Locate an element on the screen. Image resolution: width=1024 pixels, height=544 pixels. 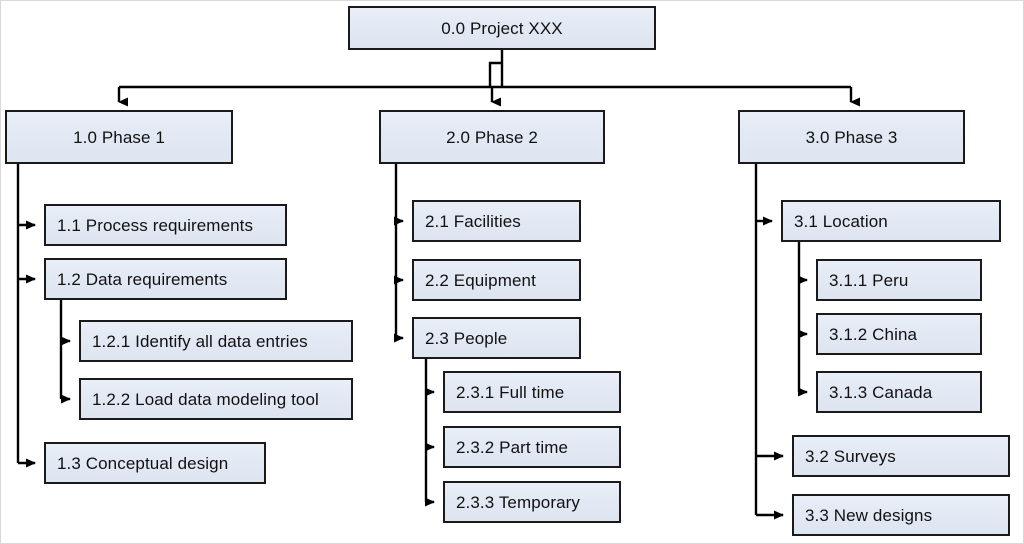
wbs-node-1-1-label: 1.1 Process requirements is located at coordinates (155, 225).